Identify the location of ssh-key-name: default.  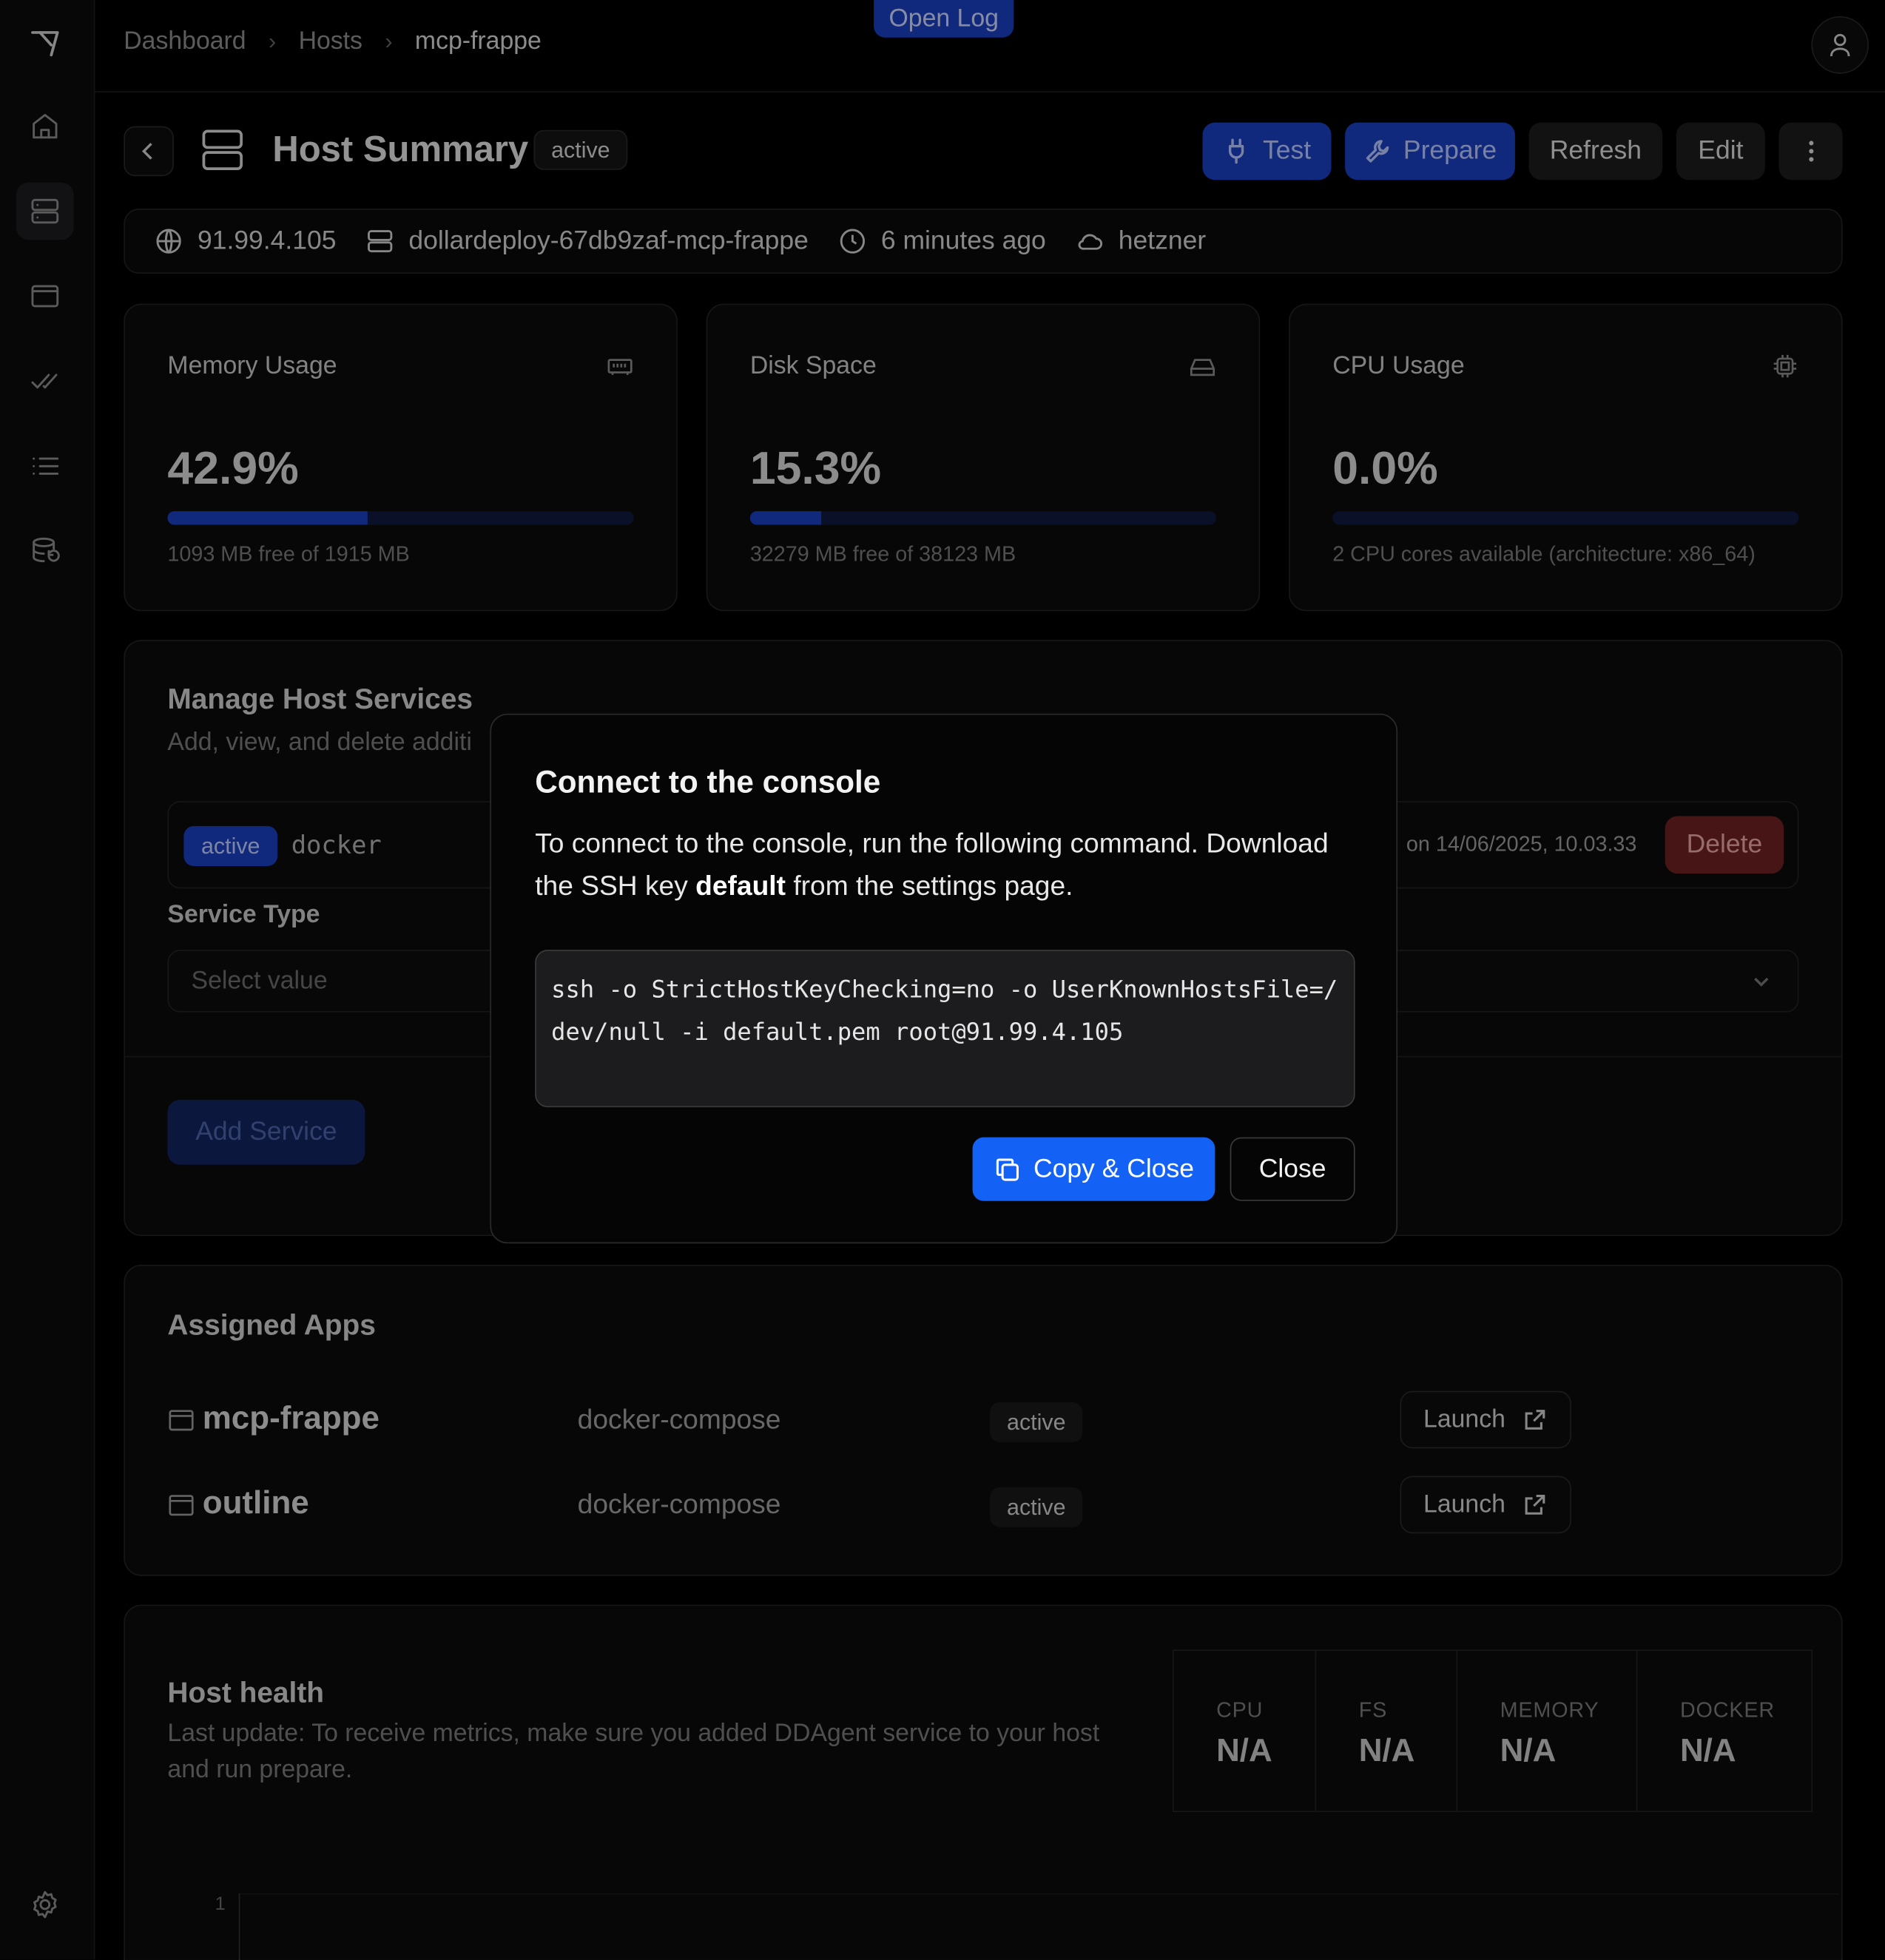
(740, 886).